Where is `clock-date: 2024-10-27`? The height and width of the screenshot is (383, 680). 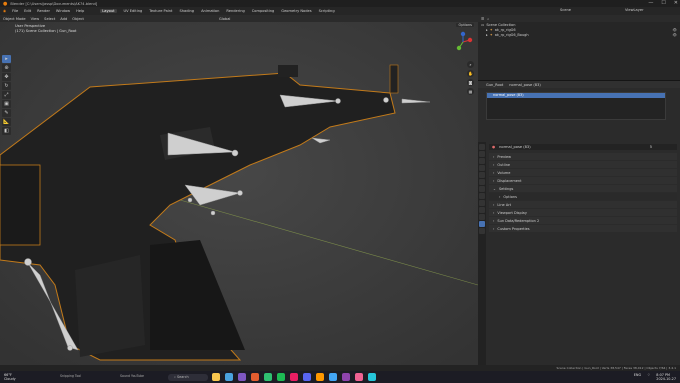
clock-date: 2024-10-27 is located at coordinates (666, 379).